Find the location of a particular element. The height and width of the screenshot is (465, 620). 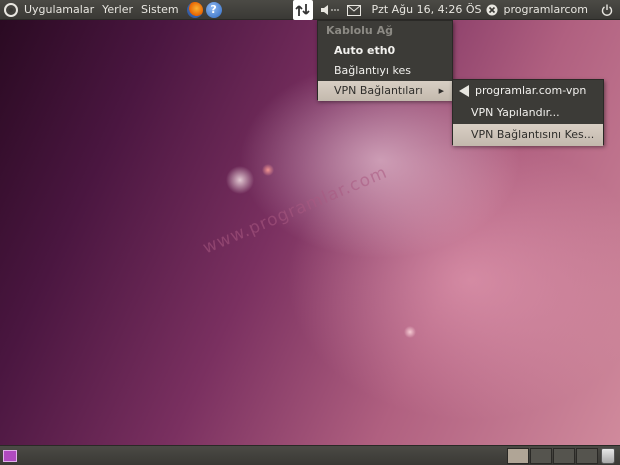

bottom-panel is located at coordinates (310, 455).